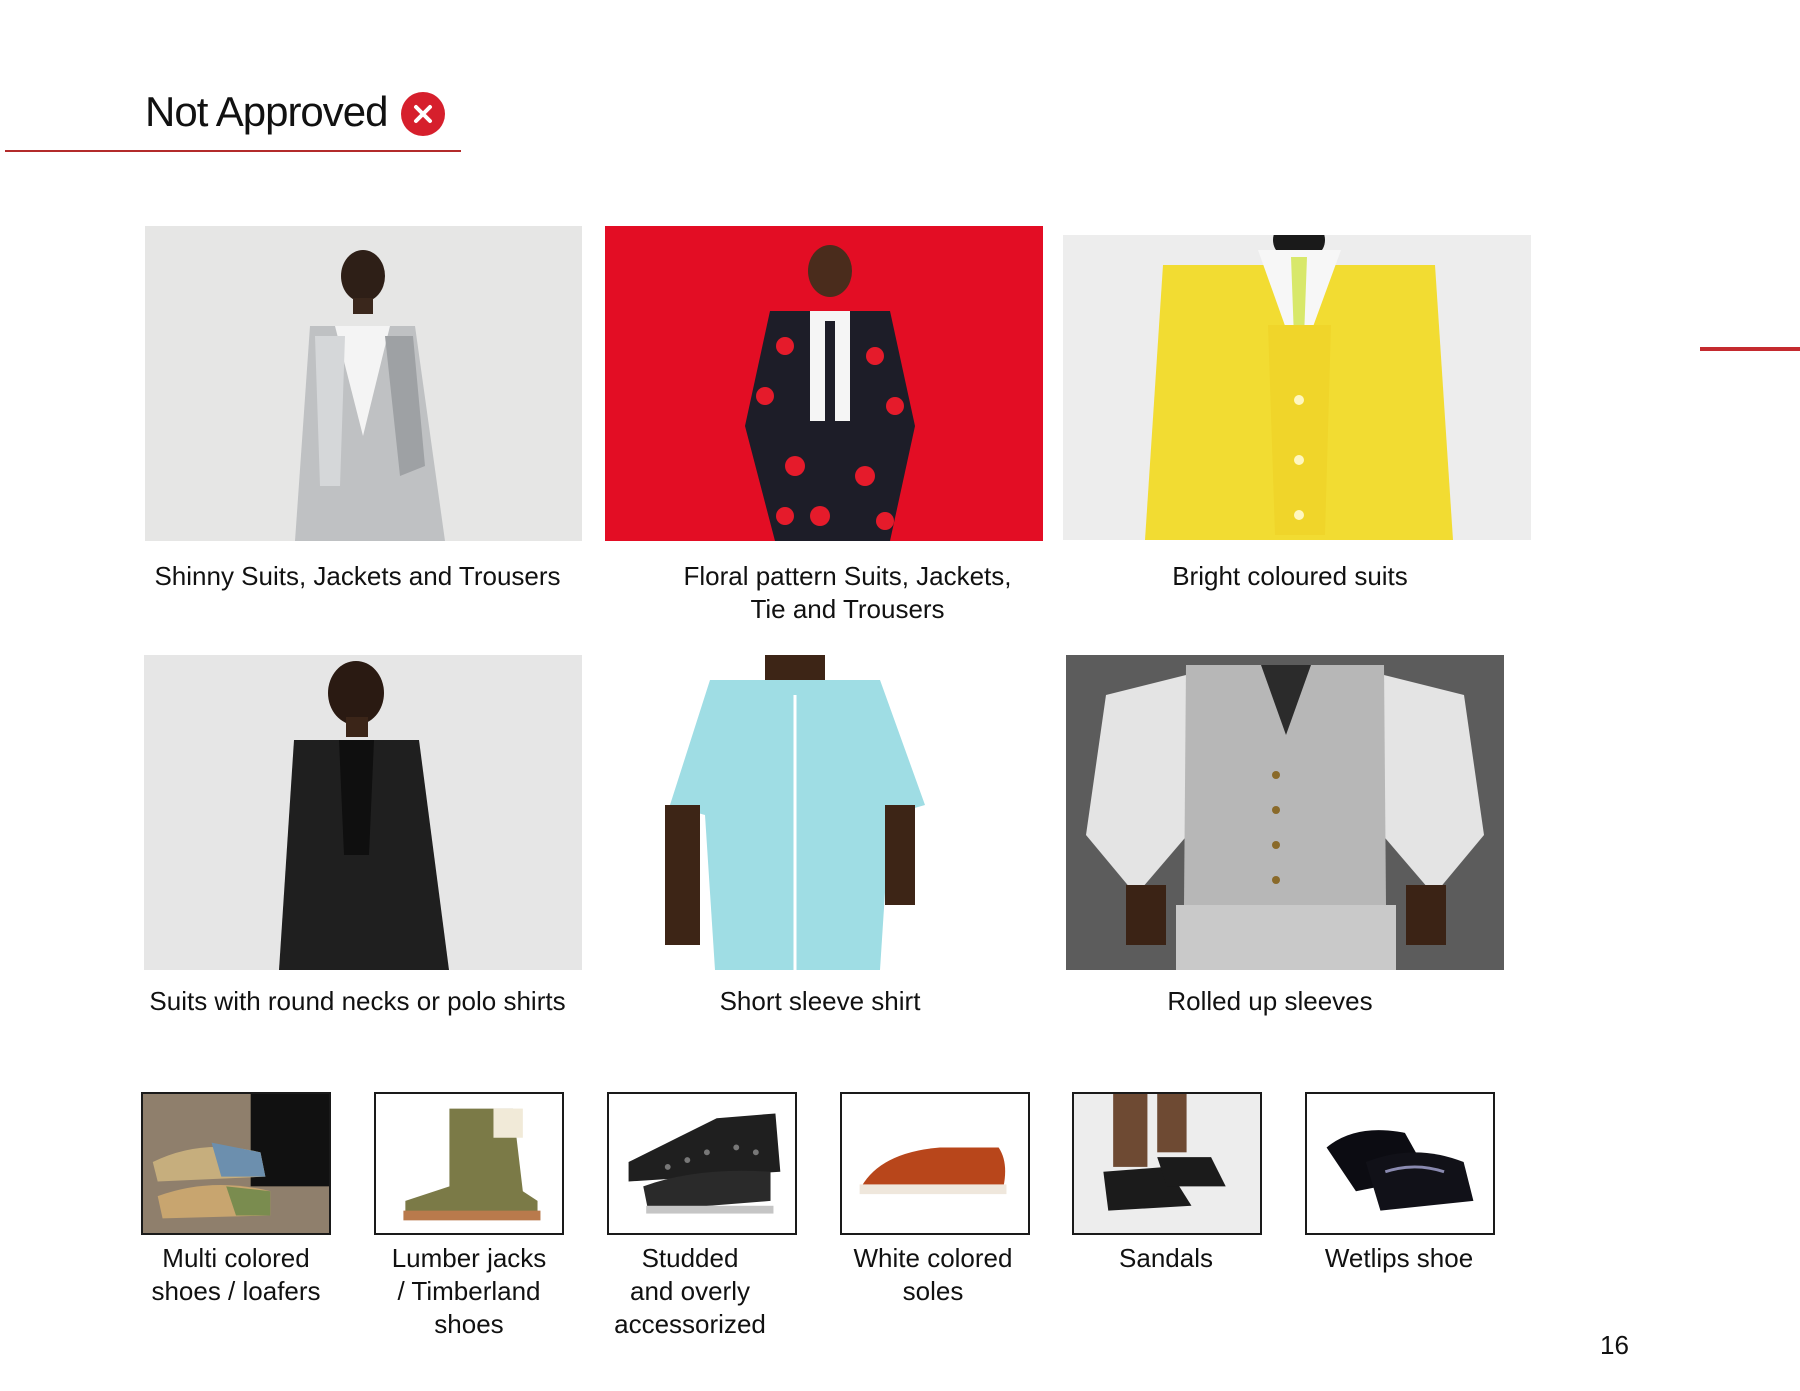 The height and width of the screenshot is (1391, 1800). Describe the element at coordinates (933, 1258) in the screenshot. I see `caption-line: White colored` at that location.